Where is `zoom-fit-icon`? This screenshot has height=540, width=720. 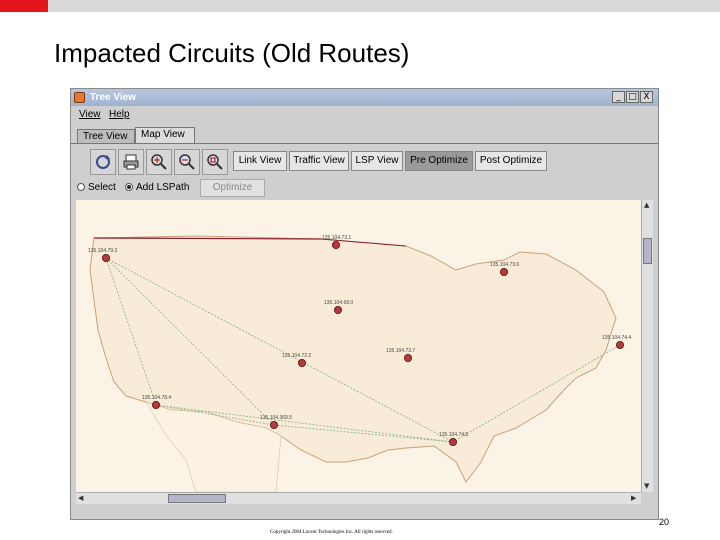 zoom-fit-icon is located at coordinates (215, 162).